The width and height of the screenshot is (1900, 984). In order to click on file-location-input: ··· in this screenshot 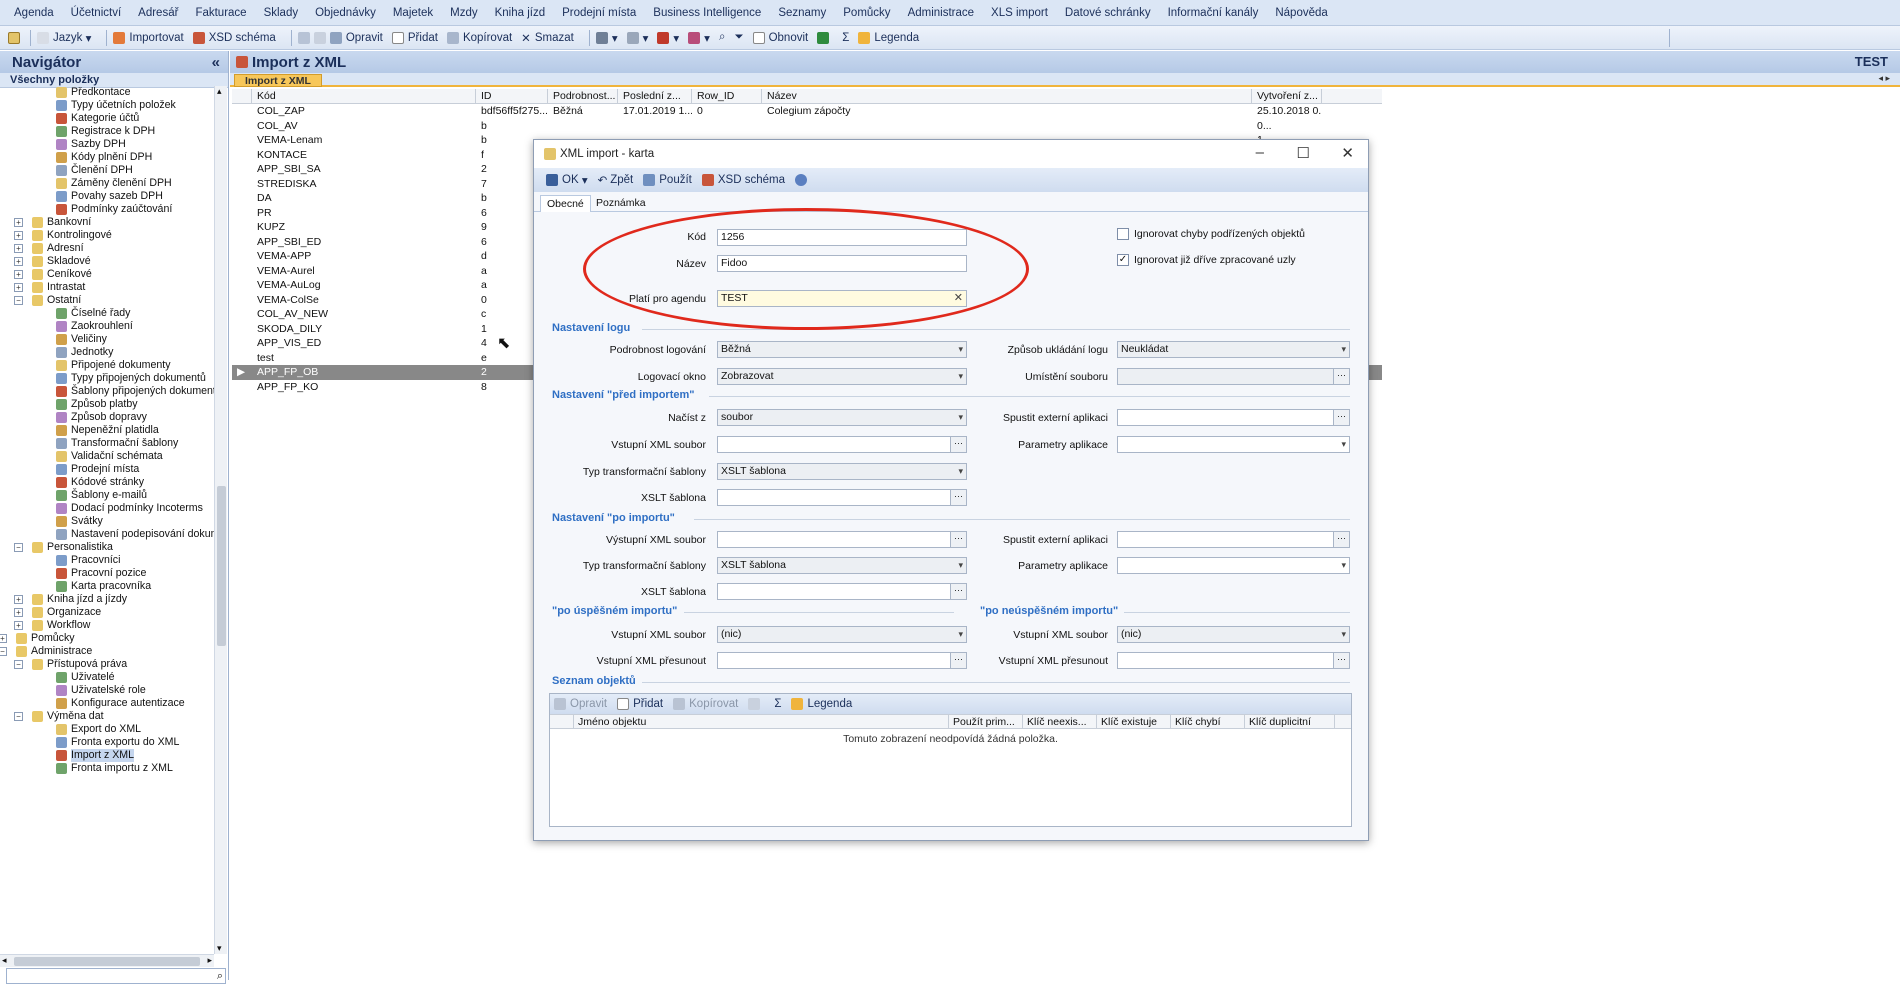, I will do `click(1233, 376)`.